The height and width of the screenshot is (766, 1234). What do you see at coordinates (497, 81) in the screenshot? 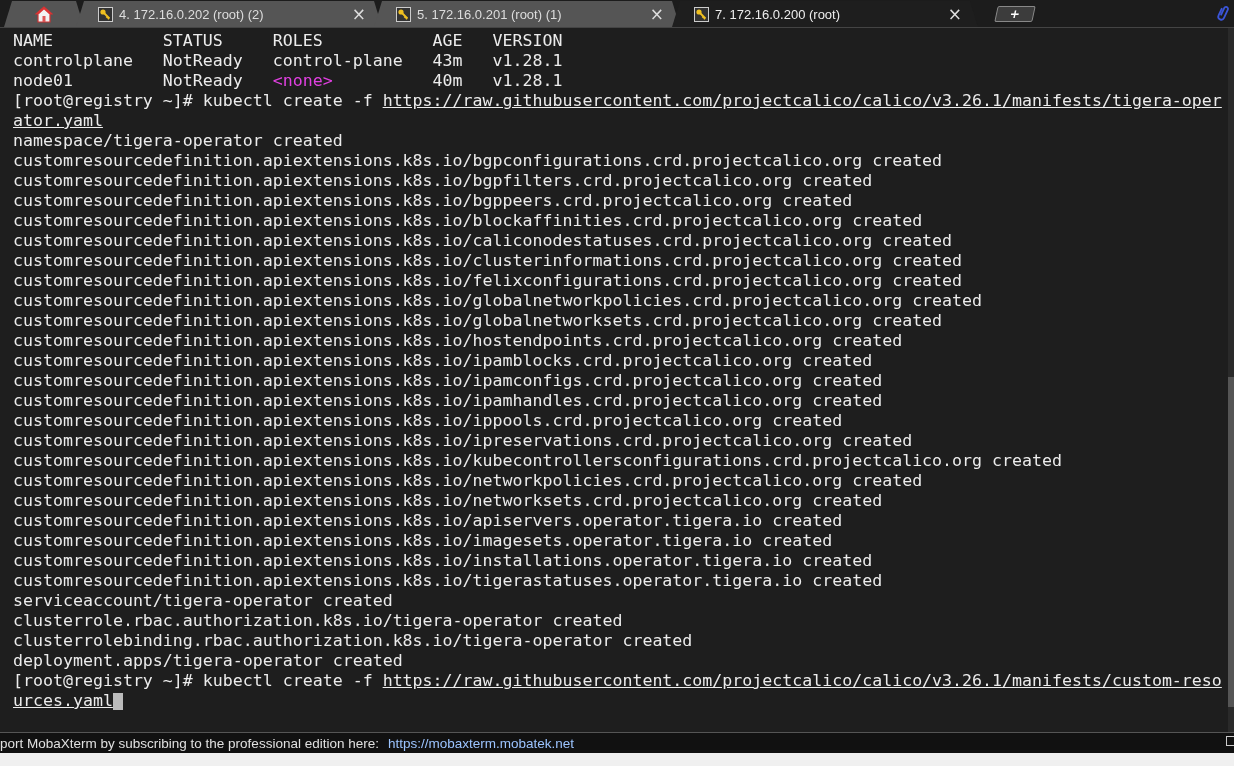
I see `terminal-line: 40m v1.28.1` at bounding box center [497, 81].